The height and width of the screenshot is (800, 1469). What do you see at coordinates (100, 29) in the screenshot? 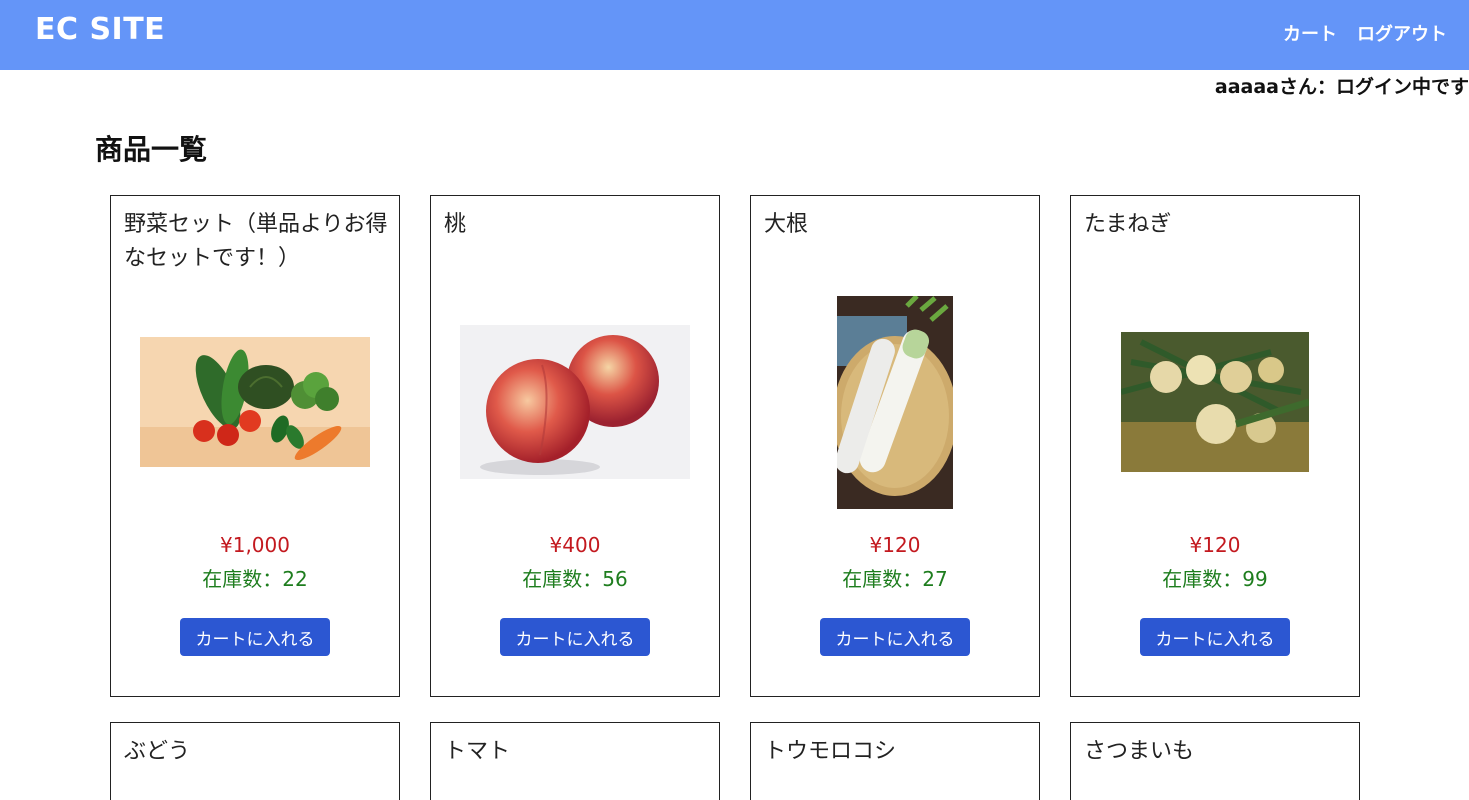
I see `site-logo: EC SITE` at bounding box center [100, 29].